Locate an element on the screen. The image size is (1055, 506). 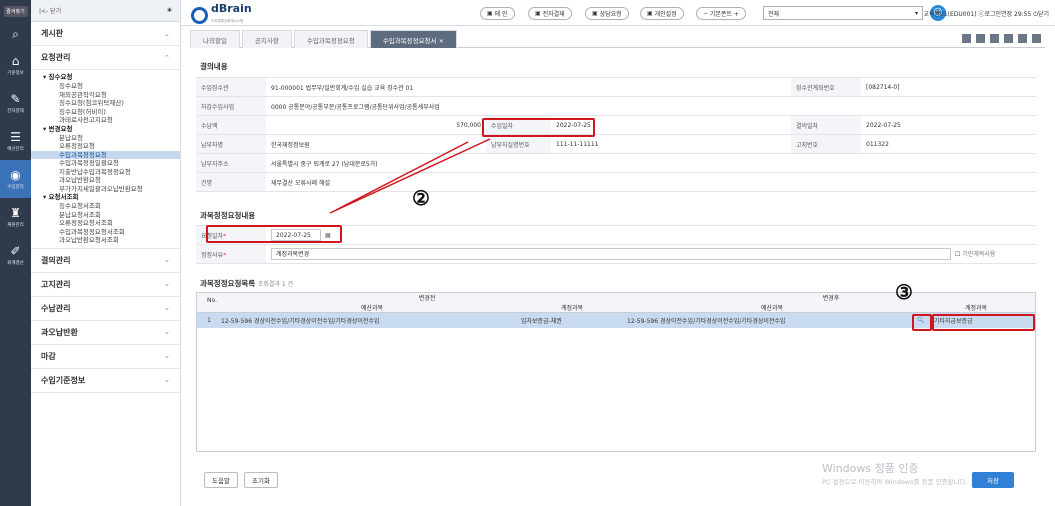
annotation-three: ③ is located at coordinates (904, 292).